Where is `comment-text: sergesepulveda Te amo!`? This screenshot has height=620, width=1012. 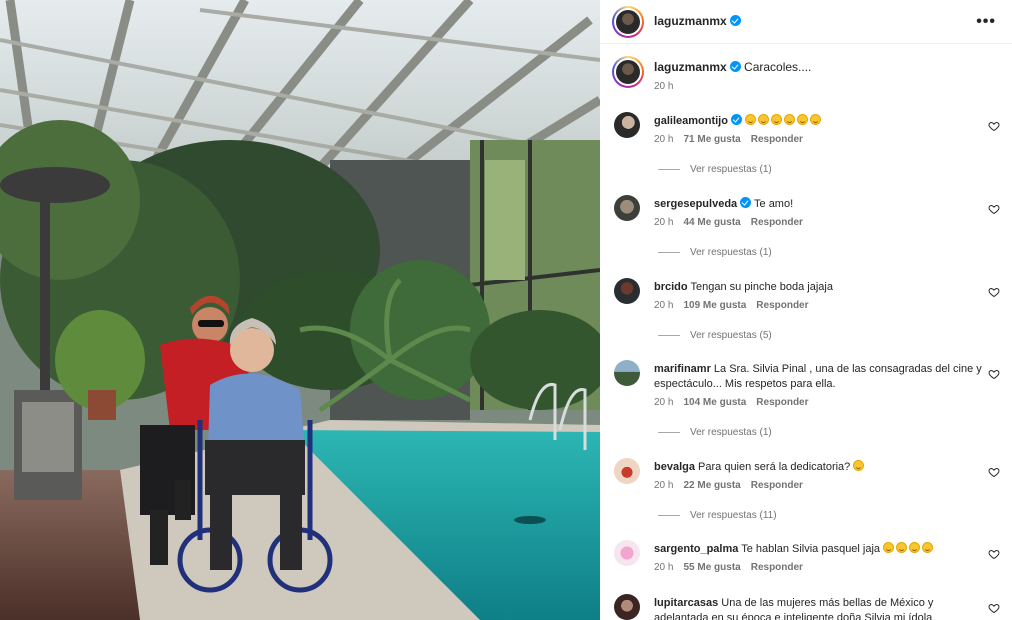
comment-text: sergesepulveda Te amo! is located at coordinates (819, 204).